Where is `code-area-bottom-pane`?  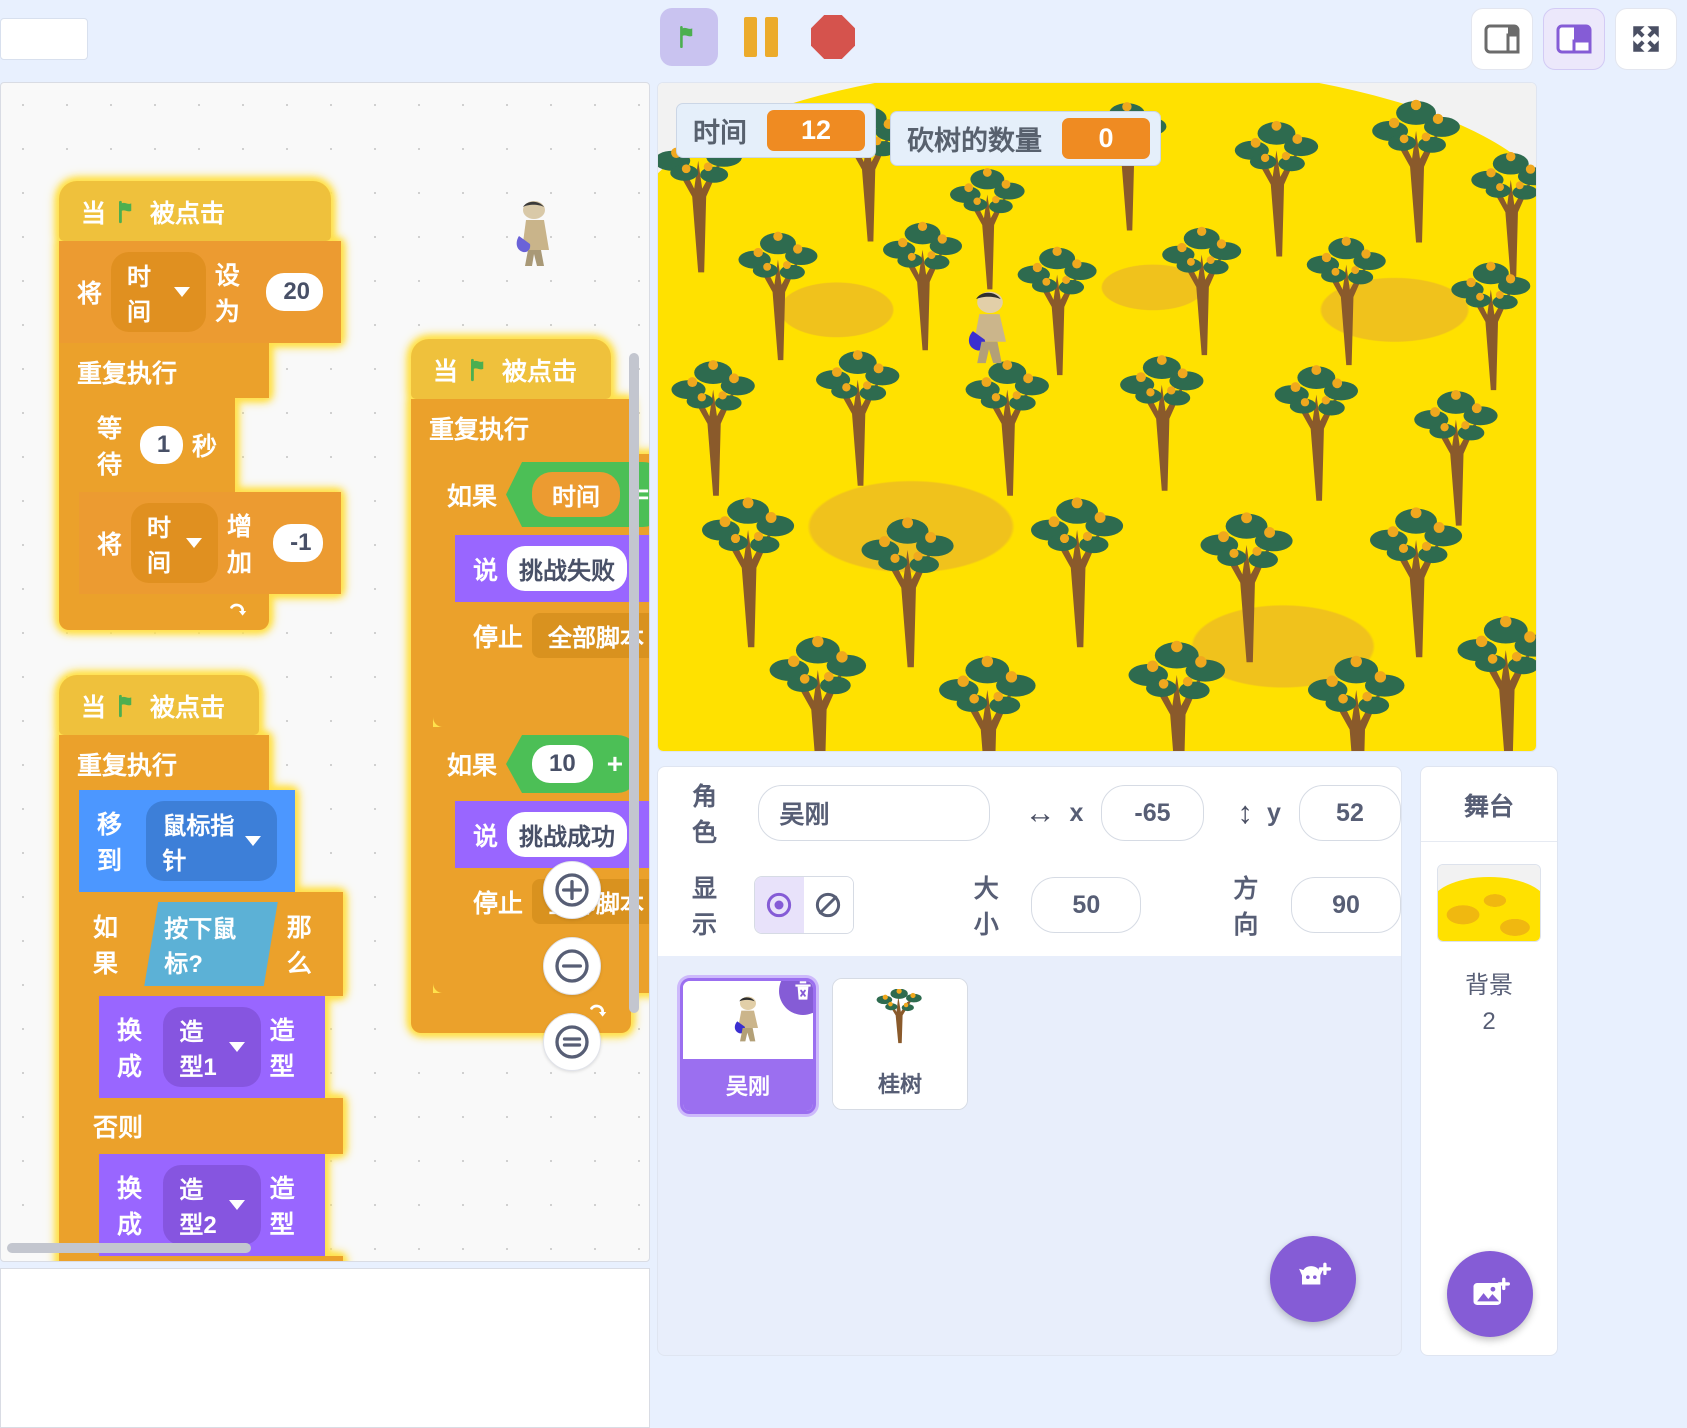
code-area-bottom-pane is located at coordinates (325, 1348).